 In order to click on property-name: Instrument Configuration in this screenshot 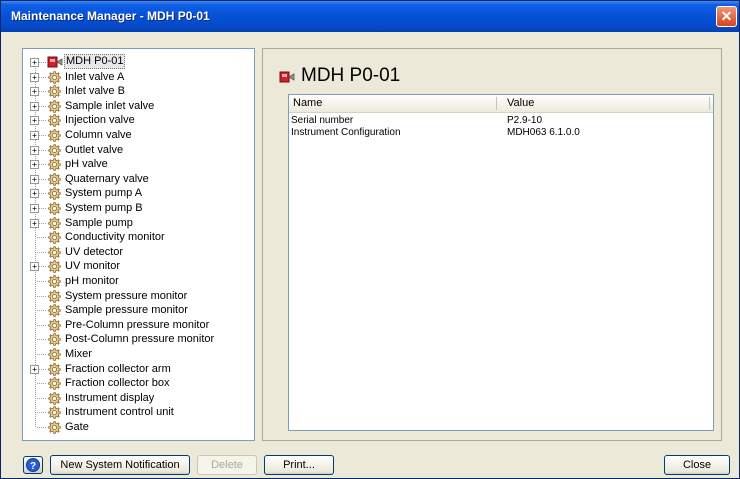, I will do `click(346, 132)`.